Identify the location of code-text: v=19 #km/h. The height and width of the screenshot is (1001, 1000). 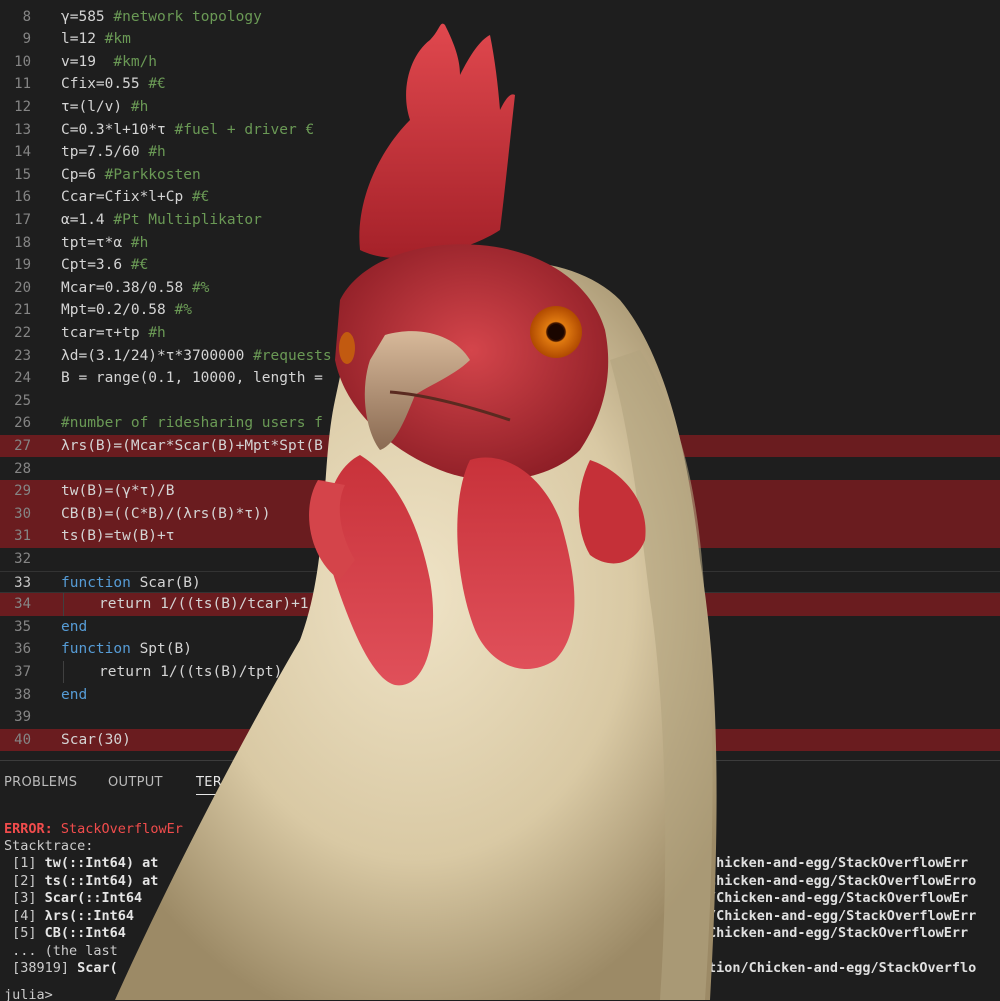
(109, 62).